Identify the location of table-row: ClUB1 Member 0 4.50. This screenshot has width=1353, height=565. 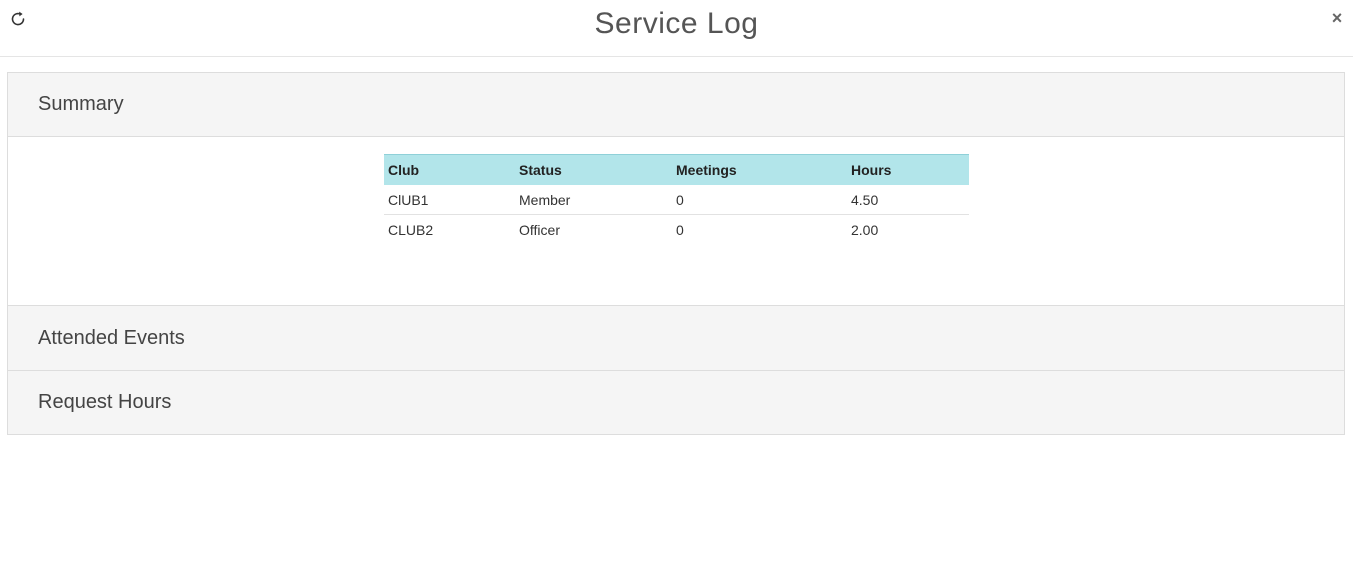
(676, 200).